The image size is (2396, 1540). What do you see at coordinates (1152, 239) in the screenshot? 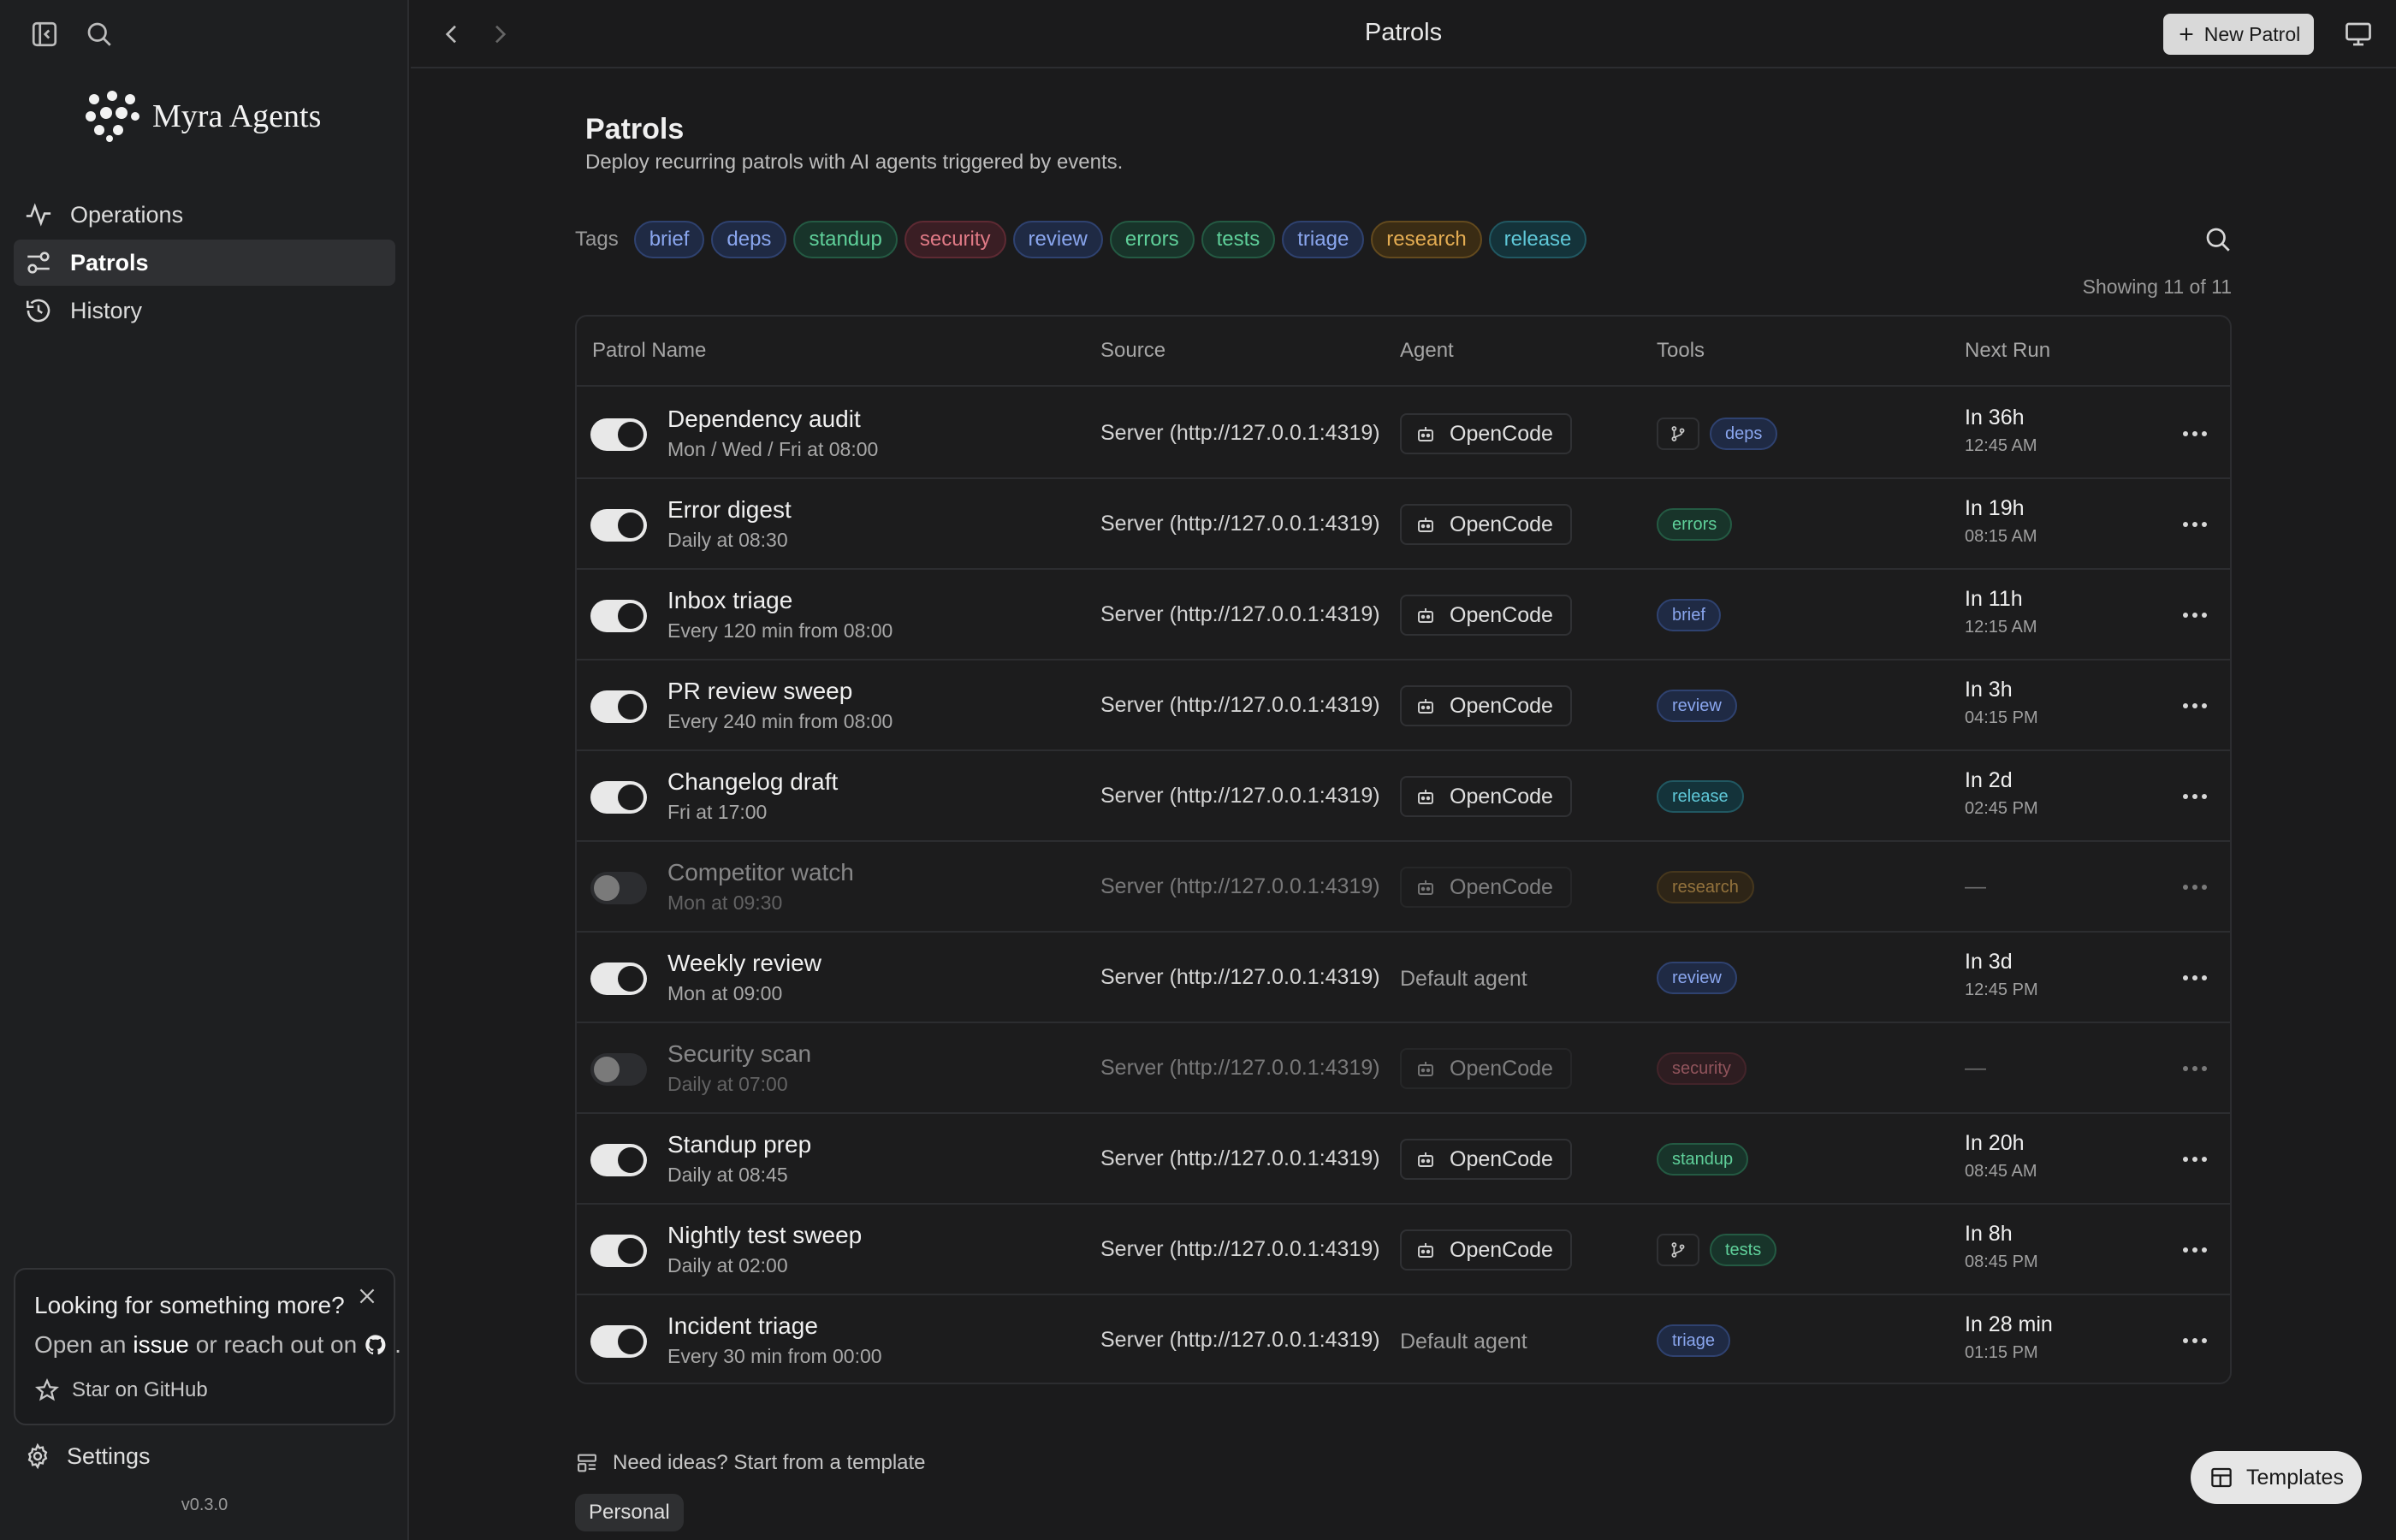
I see `tag-chip-errors: errors` at bounding box center [1152, 239].